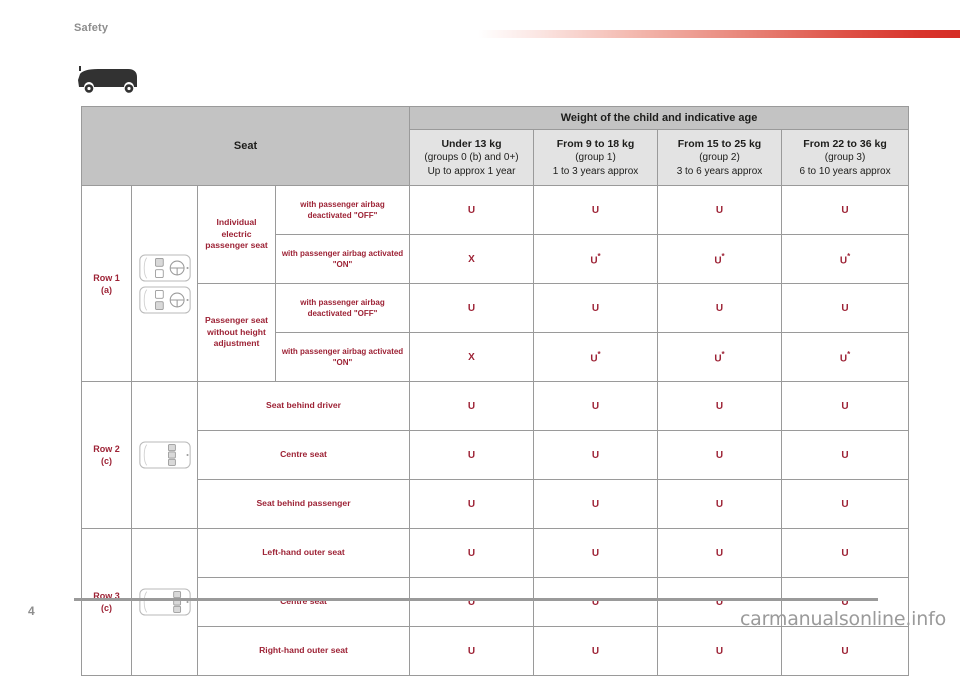  I want to click on row-group-label-row3: Row 3 (c), so click(106, 602).